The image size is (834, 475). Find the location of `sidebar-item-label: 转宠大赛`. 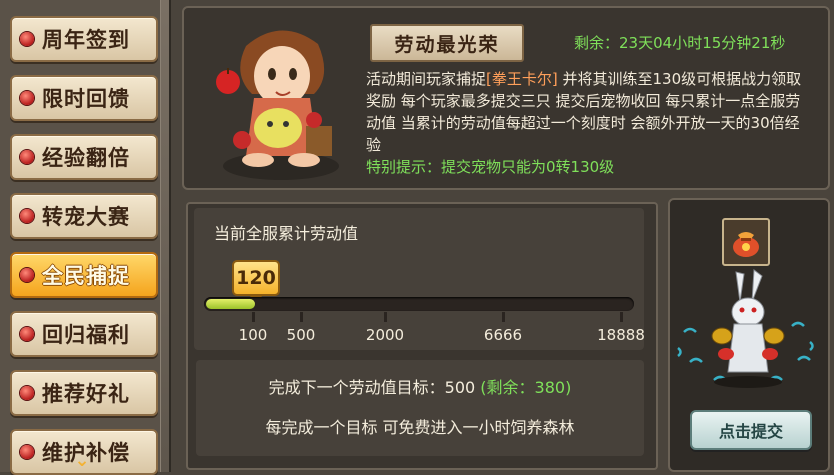

sidebar-item-label: 转宠大赛 is located at coordinates (86, 217).